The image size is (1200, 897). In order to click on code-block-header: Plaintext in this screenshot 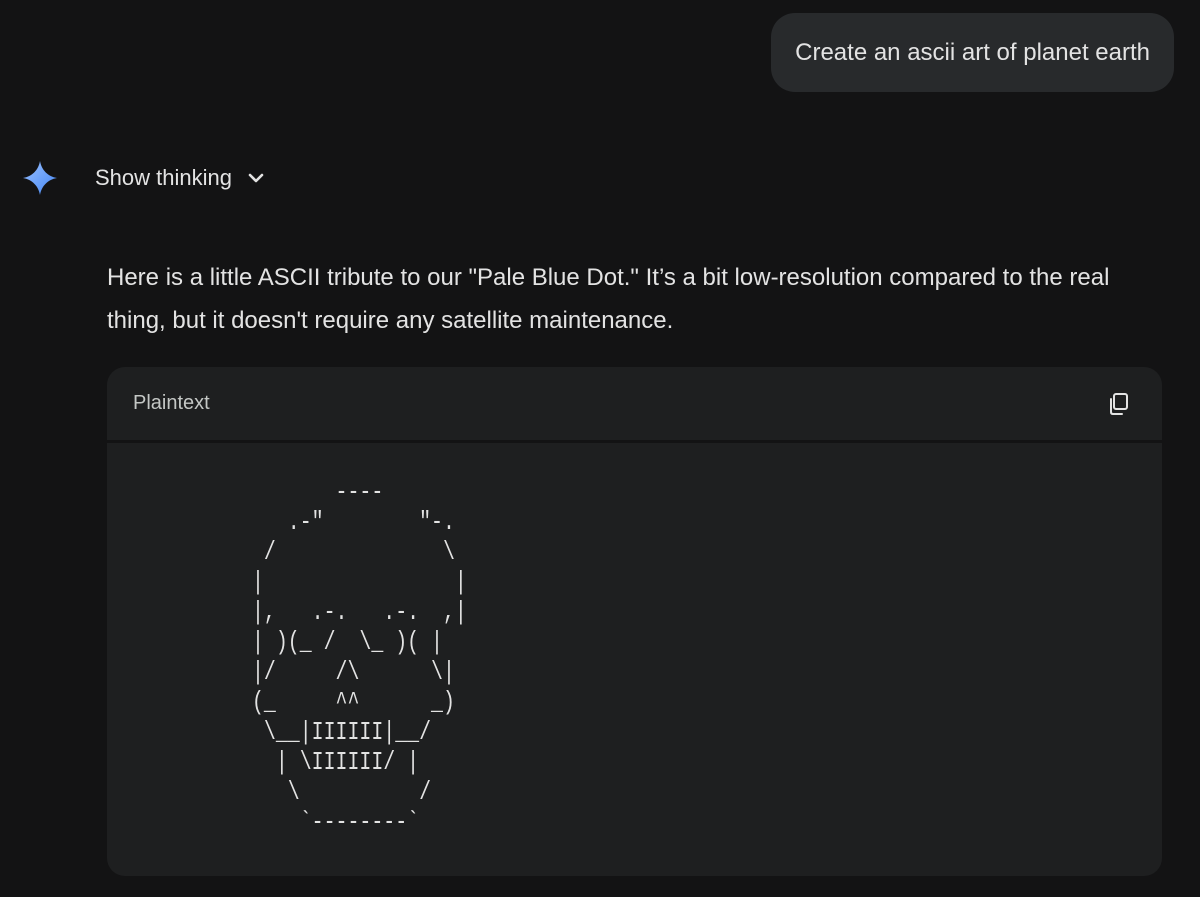, I will do `click(634, 403)`.